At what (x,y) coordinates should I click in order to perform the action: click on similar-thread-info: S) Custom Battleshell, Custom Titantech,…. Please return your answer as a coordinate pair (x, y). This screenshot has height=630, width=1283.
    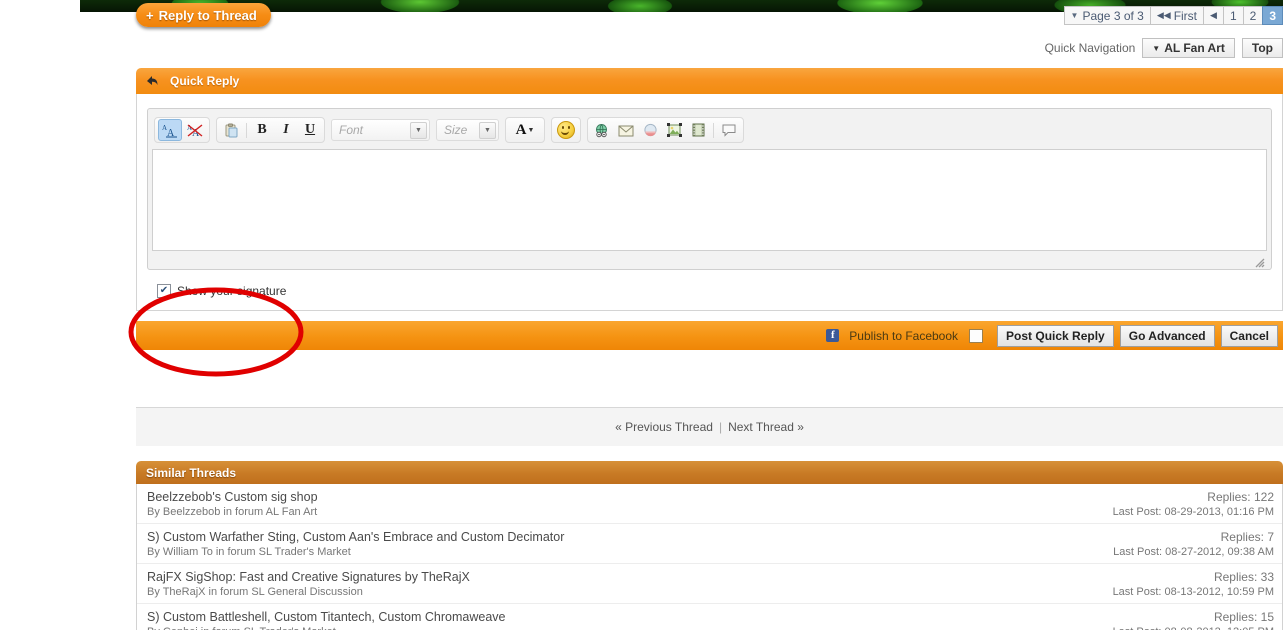
    Looking at the image, I should click on (326, 620).